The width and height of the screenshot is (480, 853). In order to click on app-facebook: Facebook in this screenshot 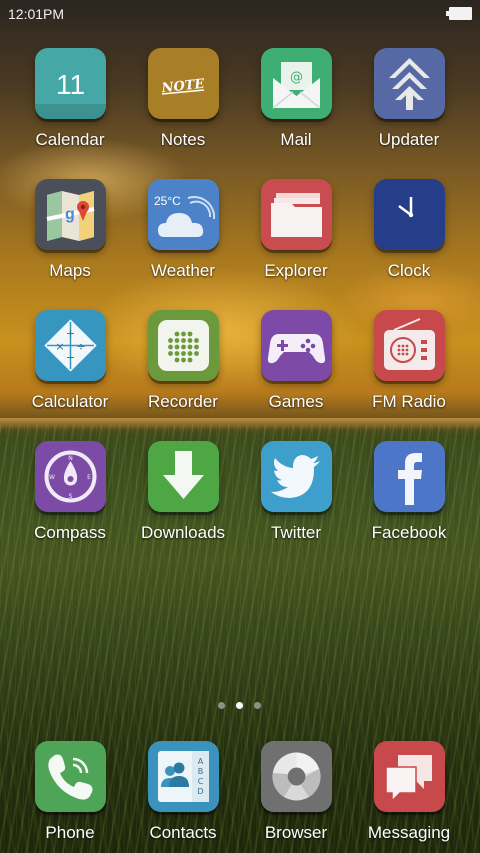, I will do `click(409, 501)`.